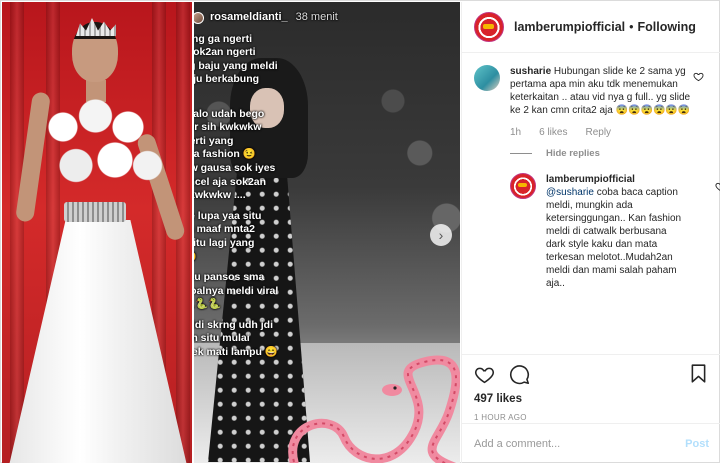 This screenshot has height=463, width=720. What do you see at coordinates (573, 153) in the screenshot?
I see `hide-replies-label: Hide replies` at bounding box center [573, 153].